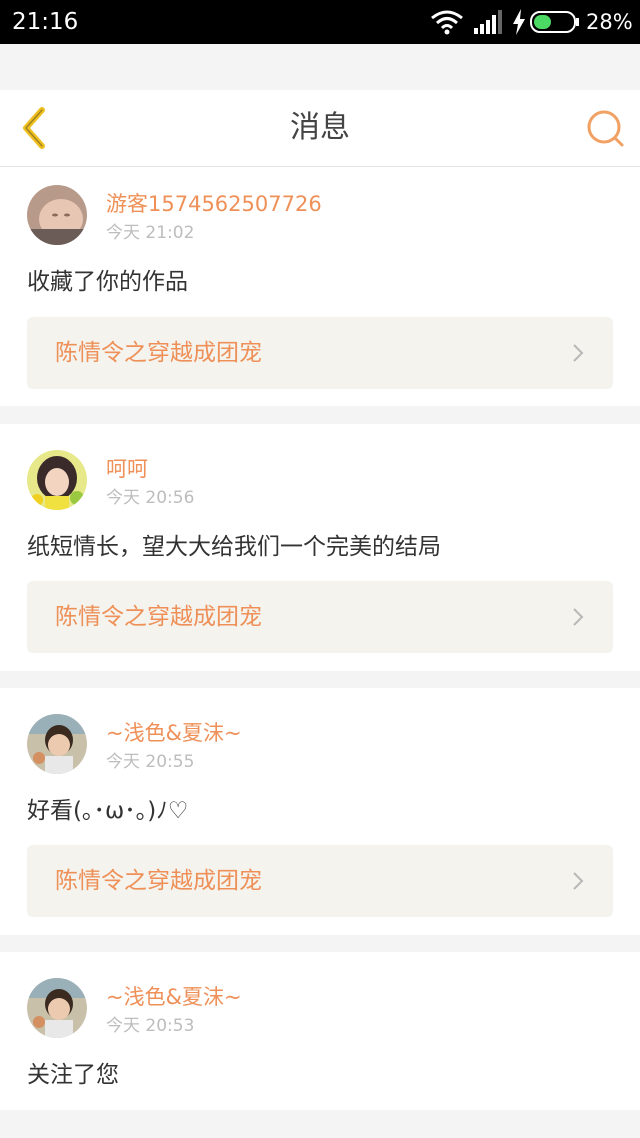  I want to click on signal-icon, so click(488, 22).